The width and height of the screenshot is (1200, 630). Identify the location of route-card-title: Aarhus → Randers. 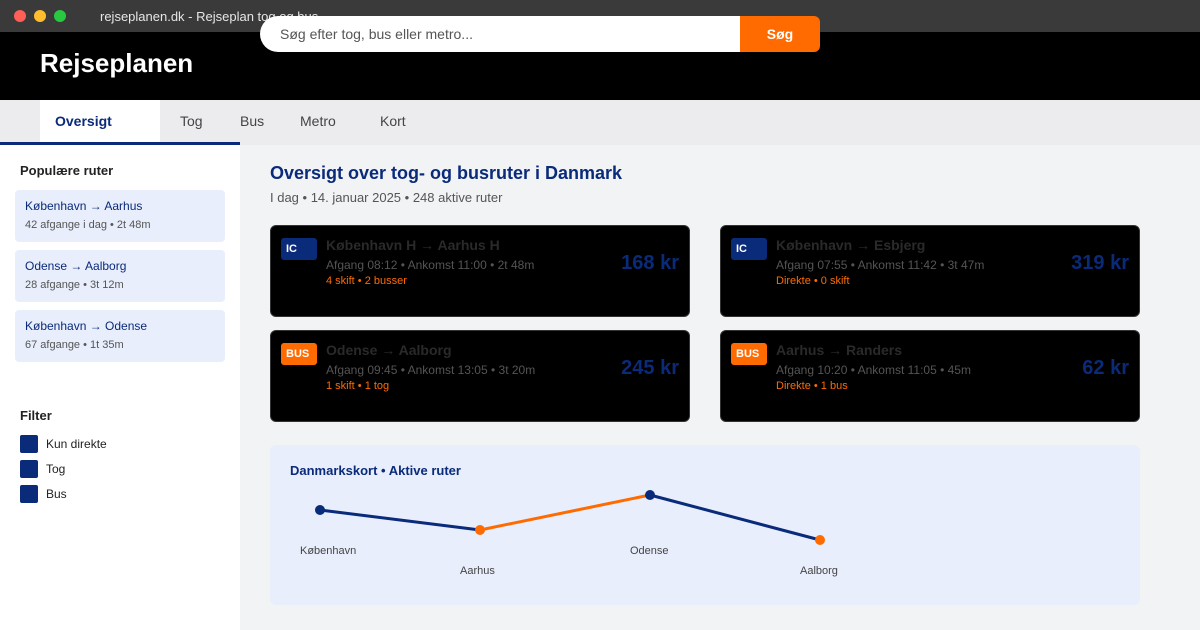
(839, 350).